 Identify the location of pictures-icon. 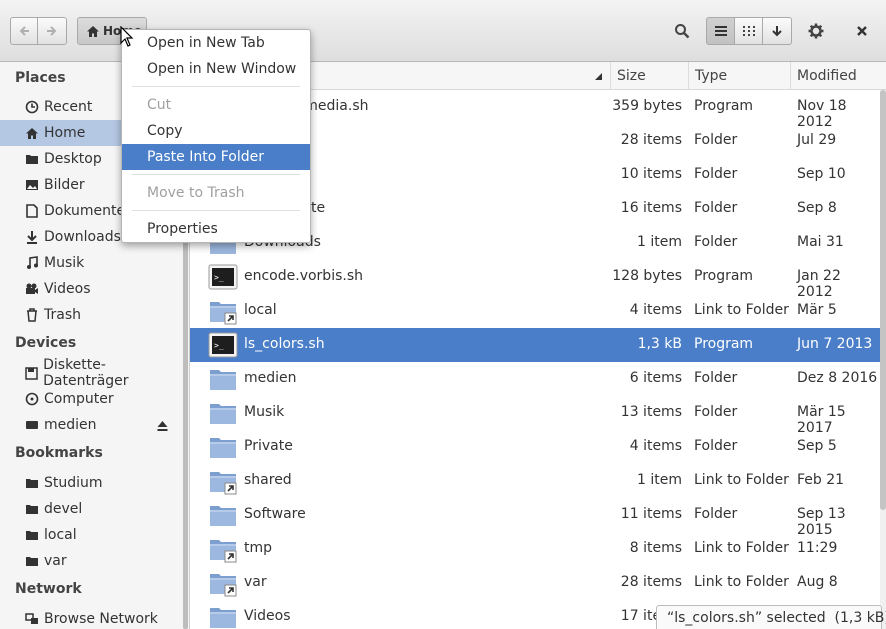
(32, 185).